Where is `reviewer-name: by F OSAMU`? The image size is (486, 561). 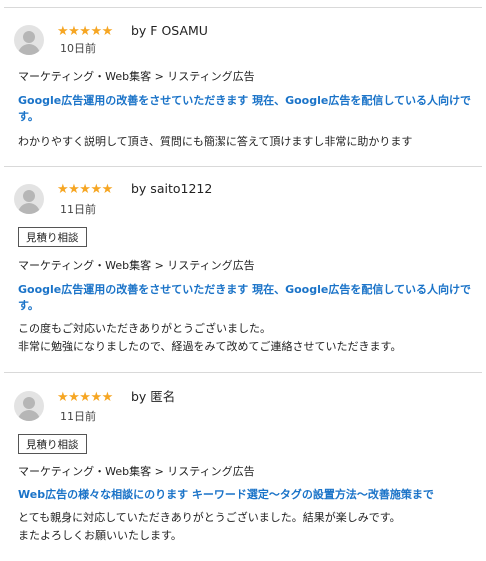 reviewer-name: by F OSAMU is located at coordinates (169, 31).